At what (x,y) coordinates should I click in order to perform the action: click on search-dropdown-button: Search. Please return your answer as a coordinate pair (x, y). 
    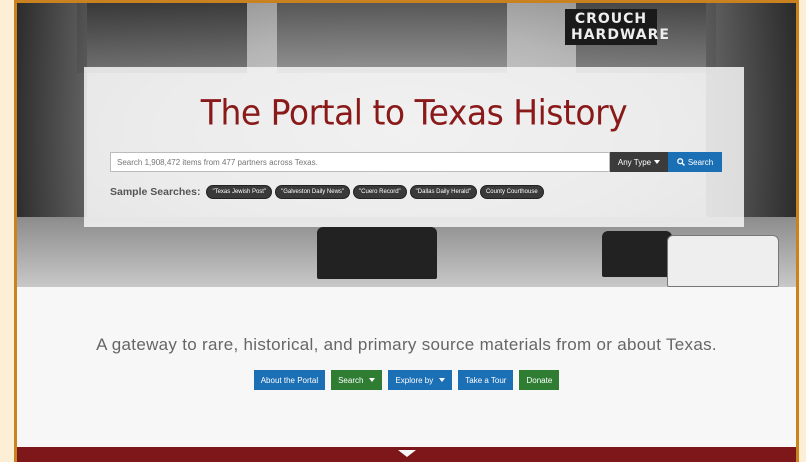
    Looking at the image, I should click on (357, 380).